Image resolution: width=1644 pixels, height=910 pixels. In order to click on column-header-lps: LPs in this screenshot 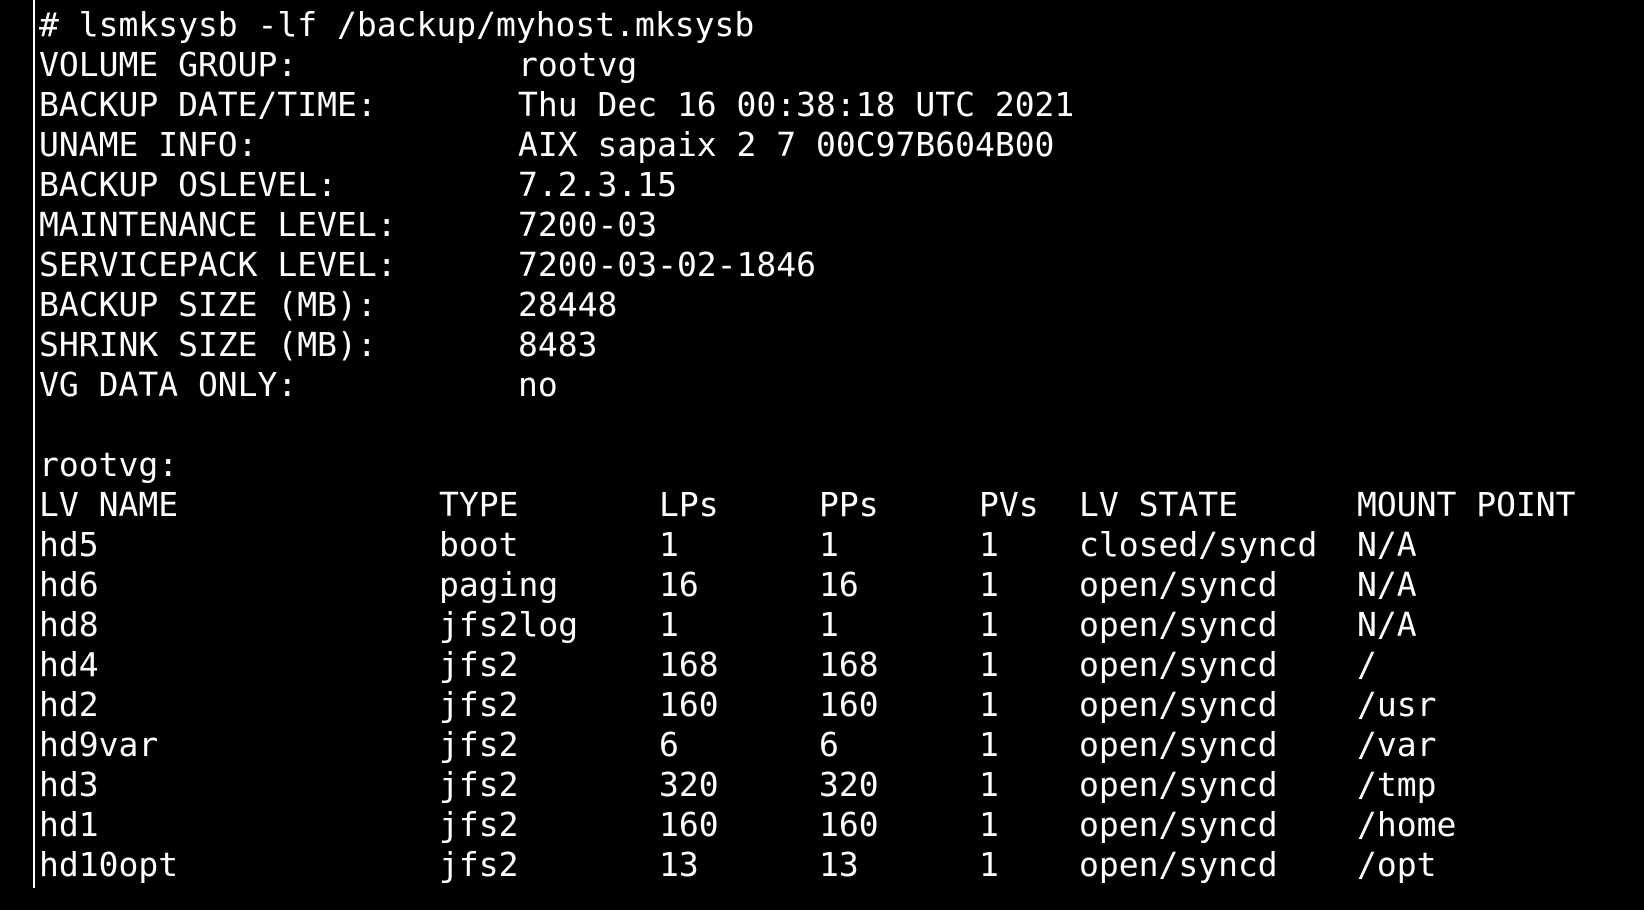, I will do `click(689, 504)`.